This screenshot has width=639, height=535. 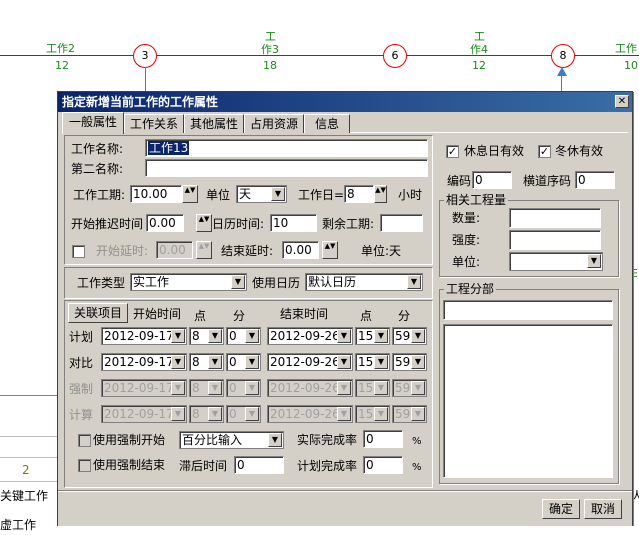 I want to click on tab-resources: 占用资源, so click(x=274, y=123).